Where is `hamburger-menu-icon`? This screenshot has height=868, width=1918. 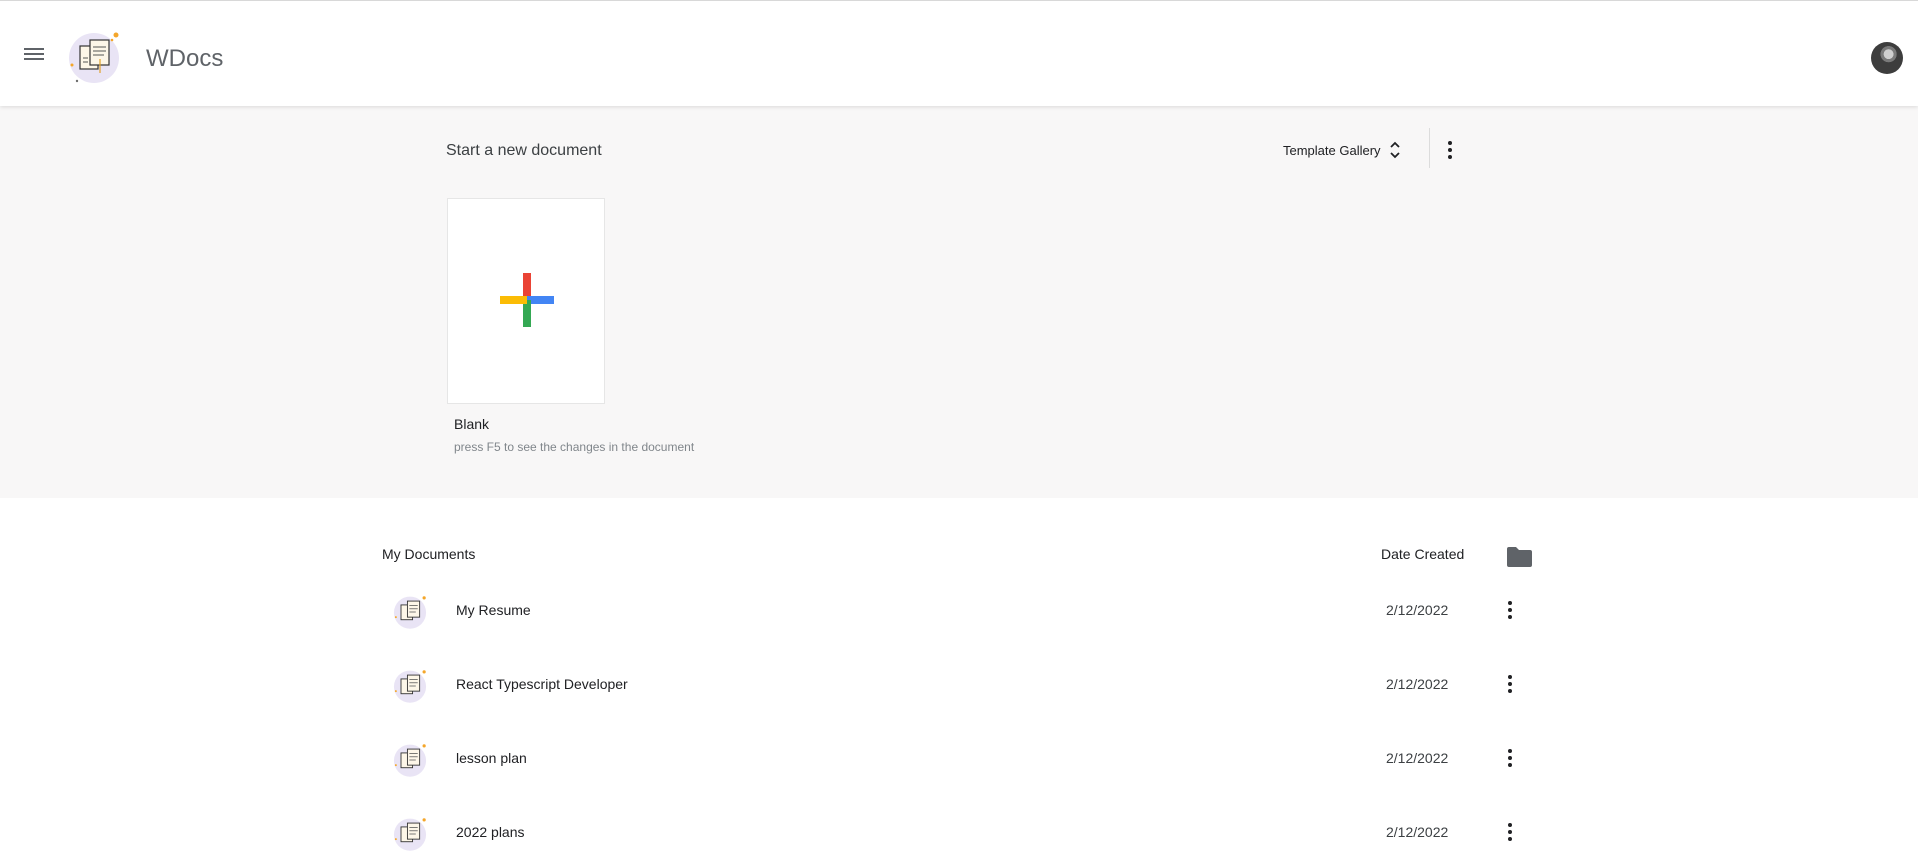 hamburger-menu-icon is located at coordinates (34, 56).